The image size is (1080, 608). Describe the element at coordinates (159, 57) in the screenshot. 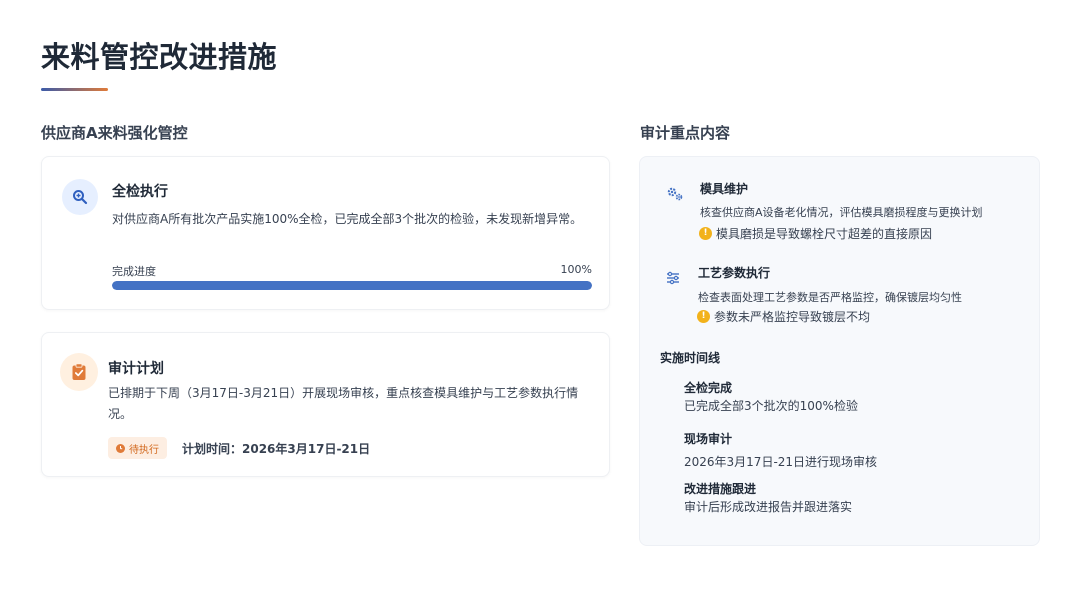

I see `page-title: 来料管控改进措施` at that location.